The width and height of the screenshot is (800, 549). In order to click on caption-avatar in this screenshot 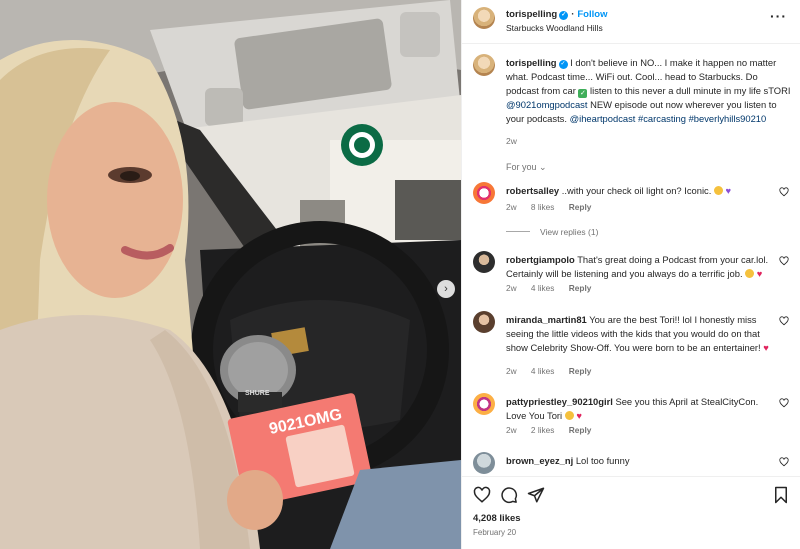, I will do `click(484, 65)`.